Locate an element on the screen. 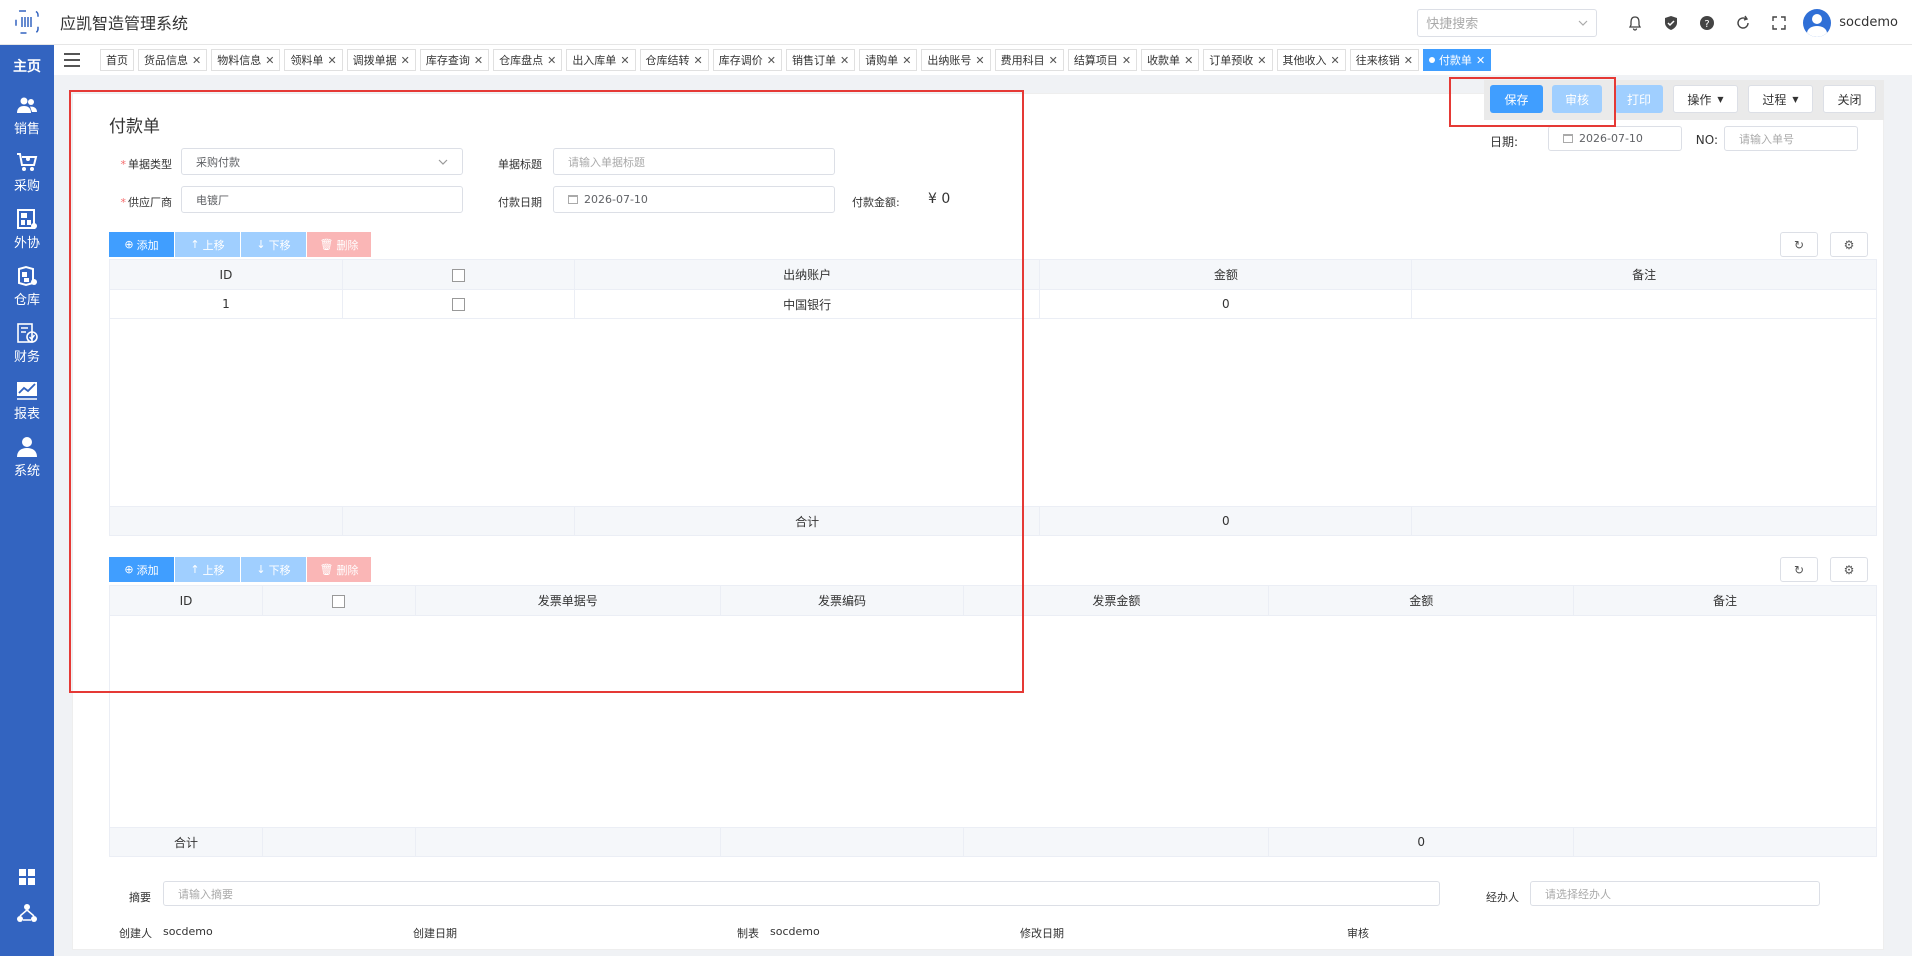 The height and width of the screenshot is (956, 1912). table-row: 1 中国银行 0 is located at coordinates (993, 304).